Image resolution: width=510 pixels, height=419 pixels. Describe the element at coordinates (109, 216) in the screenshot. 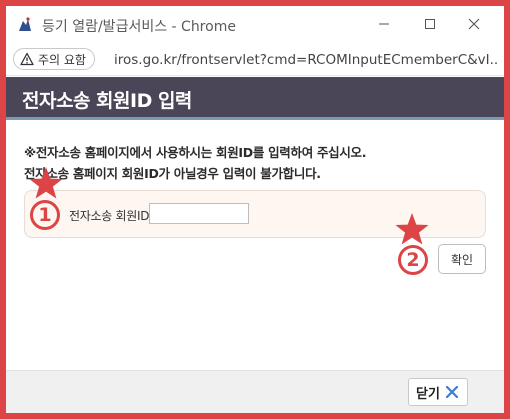

I see `member-id-label: 전자소송 회원ID` at that location.